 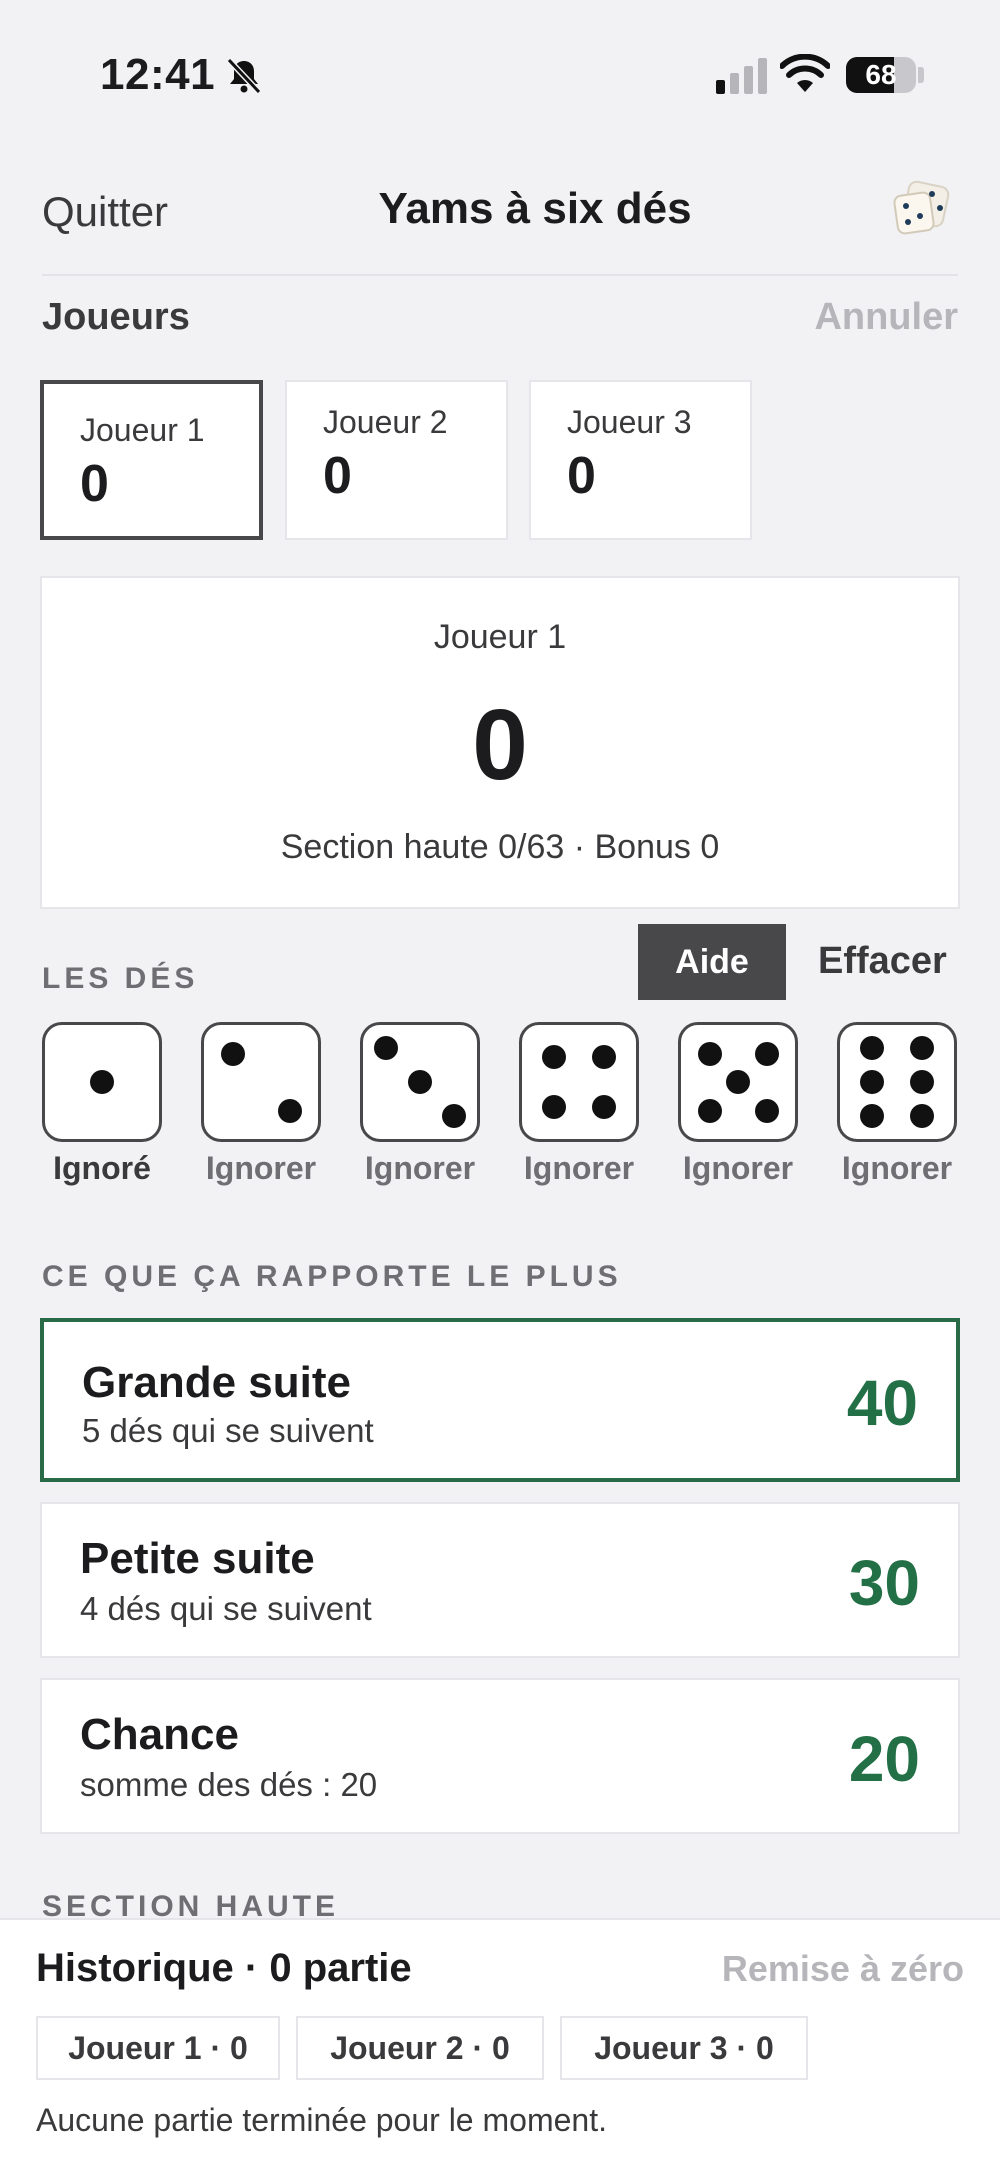 I want to click on die-ignore-toggle-5: Ignorer, so click(x=738, y=1168).